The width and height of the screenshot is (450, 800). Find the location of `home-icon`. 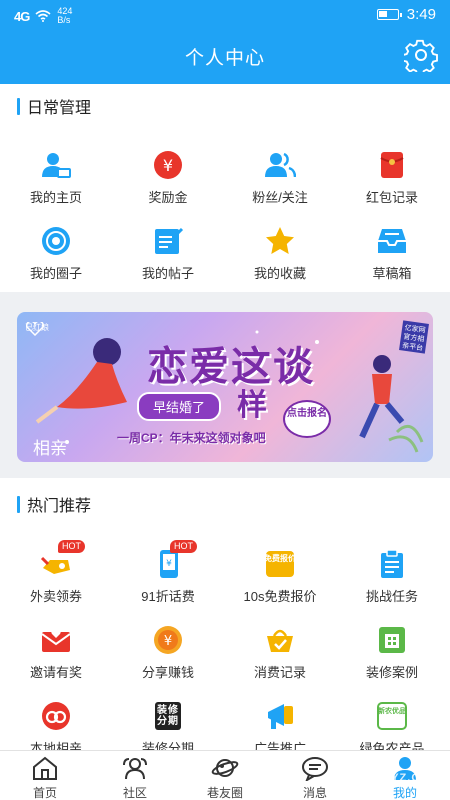

home-icon is located at coordinates (45, 768).